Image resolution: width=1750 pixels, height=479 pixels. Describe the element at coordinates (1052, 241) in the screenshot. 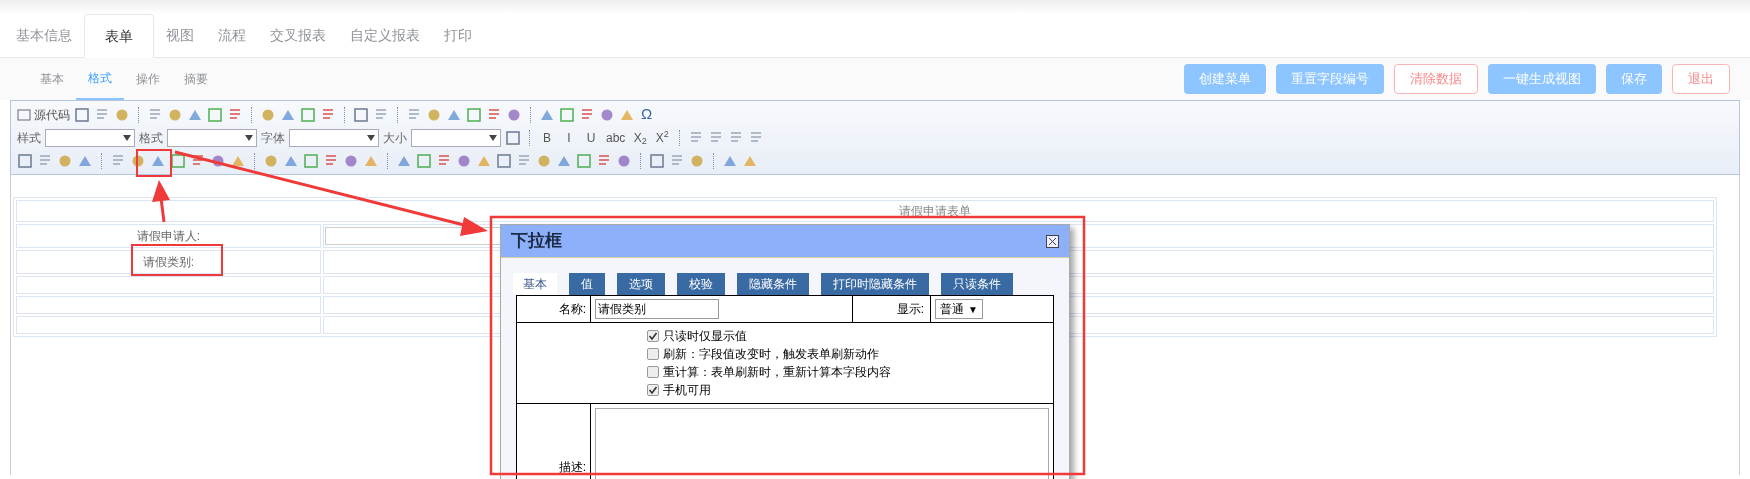

I see `close-icon` at that location.